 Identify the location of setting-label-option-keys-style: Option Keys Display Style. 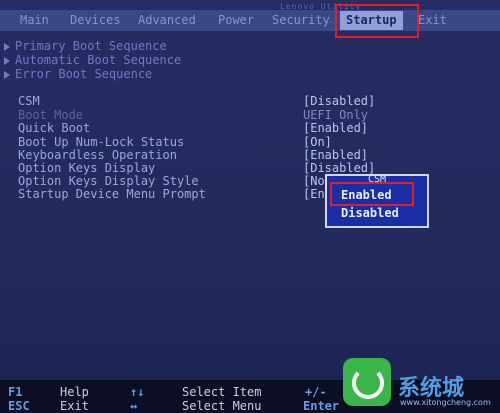
(108, 181).